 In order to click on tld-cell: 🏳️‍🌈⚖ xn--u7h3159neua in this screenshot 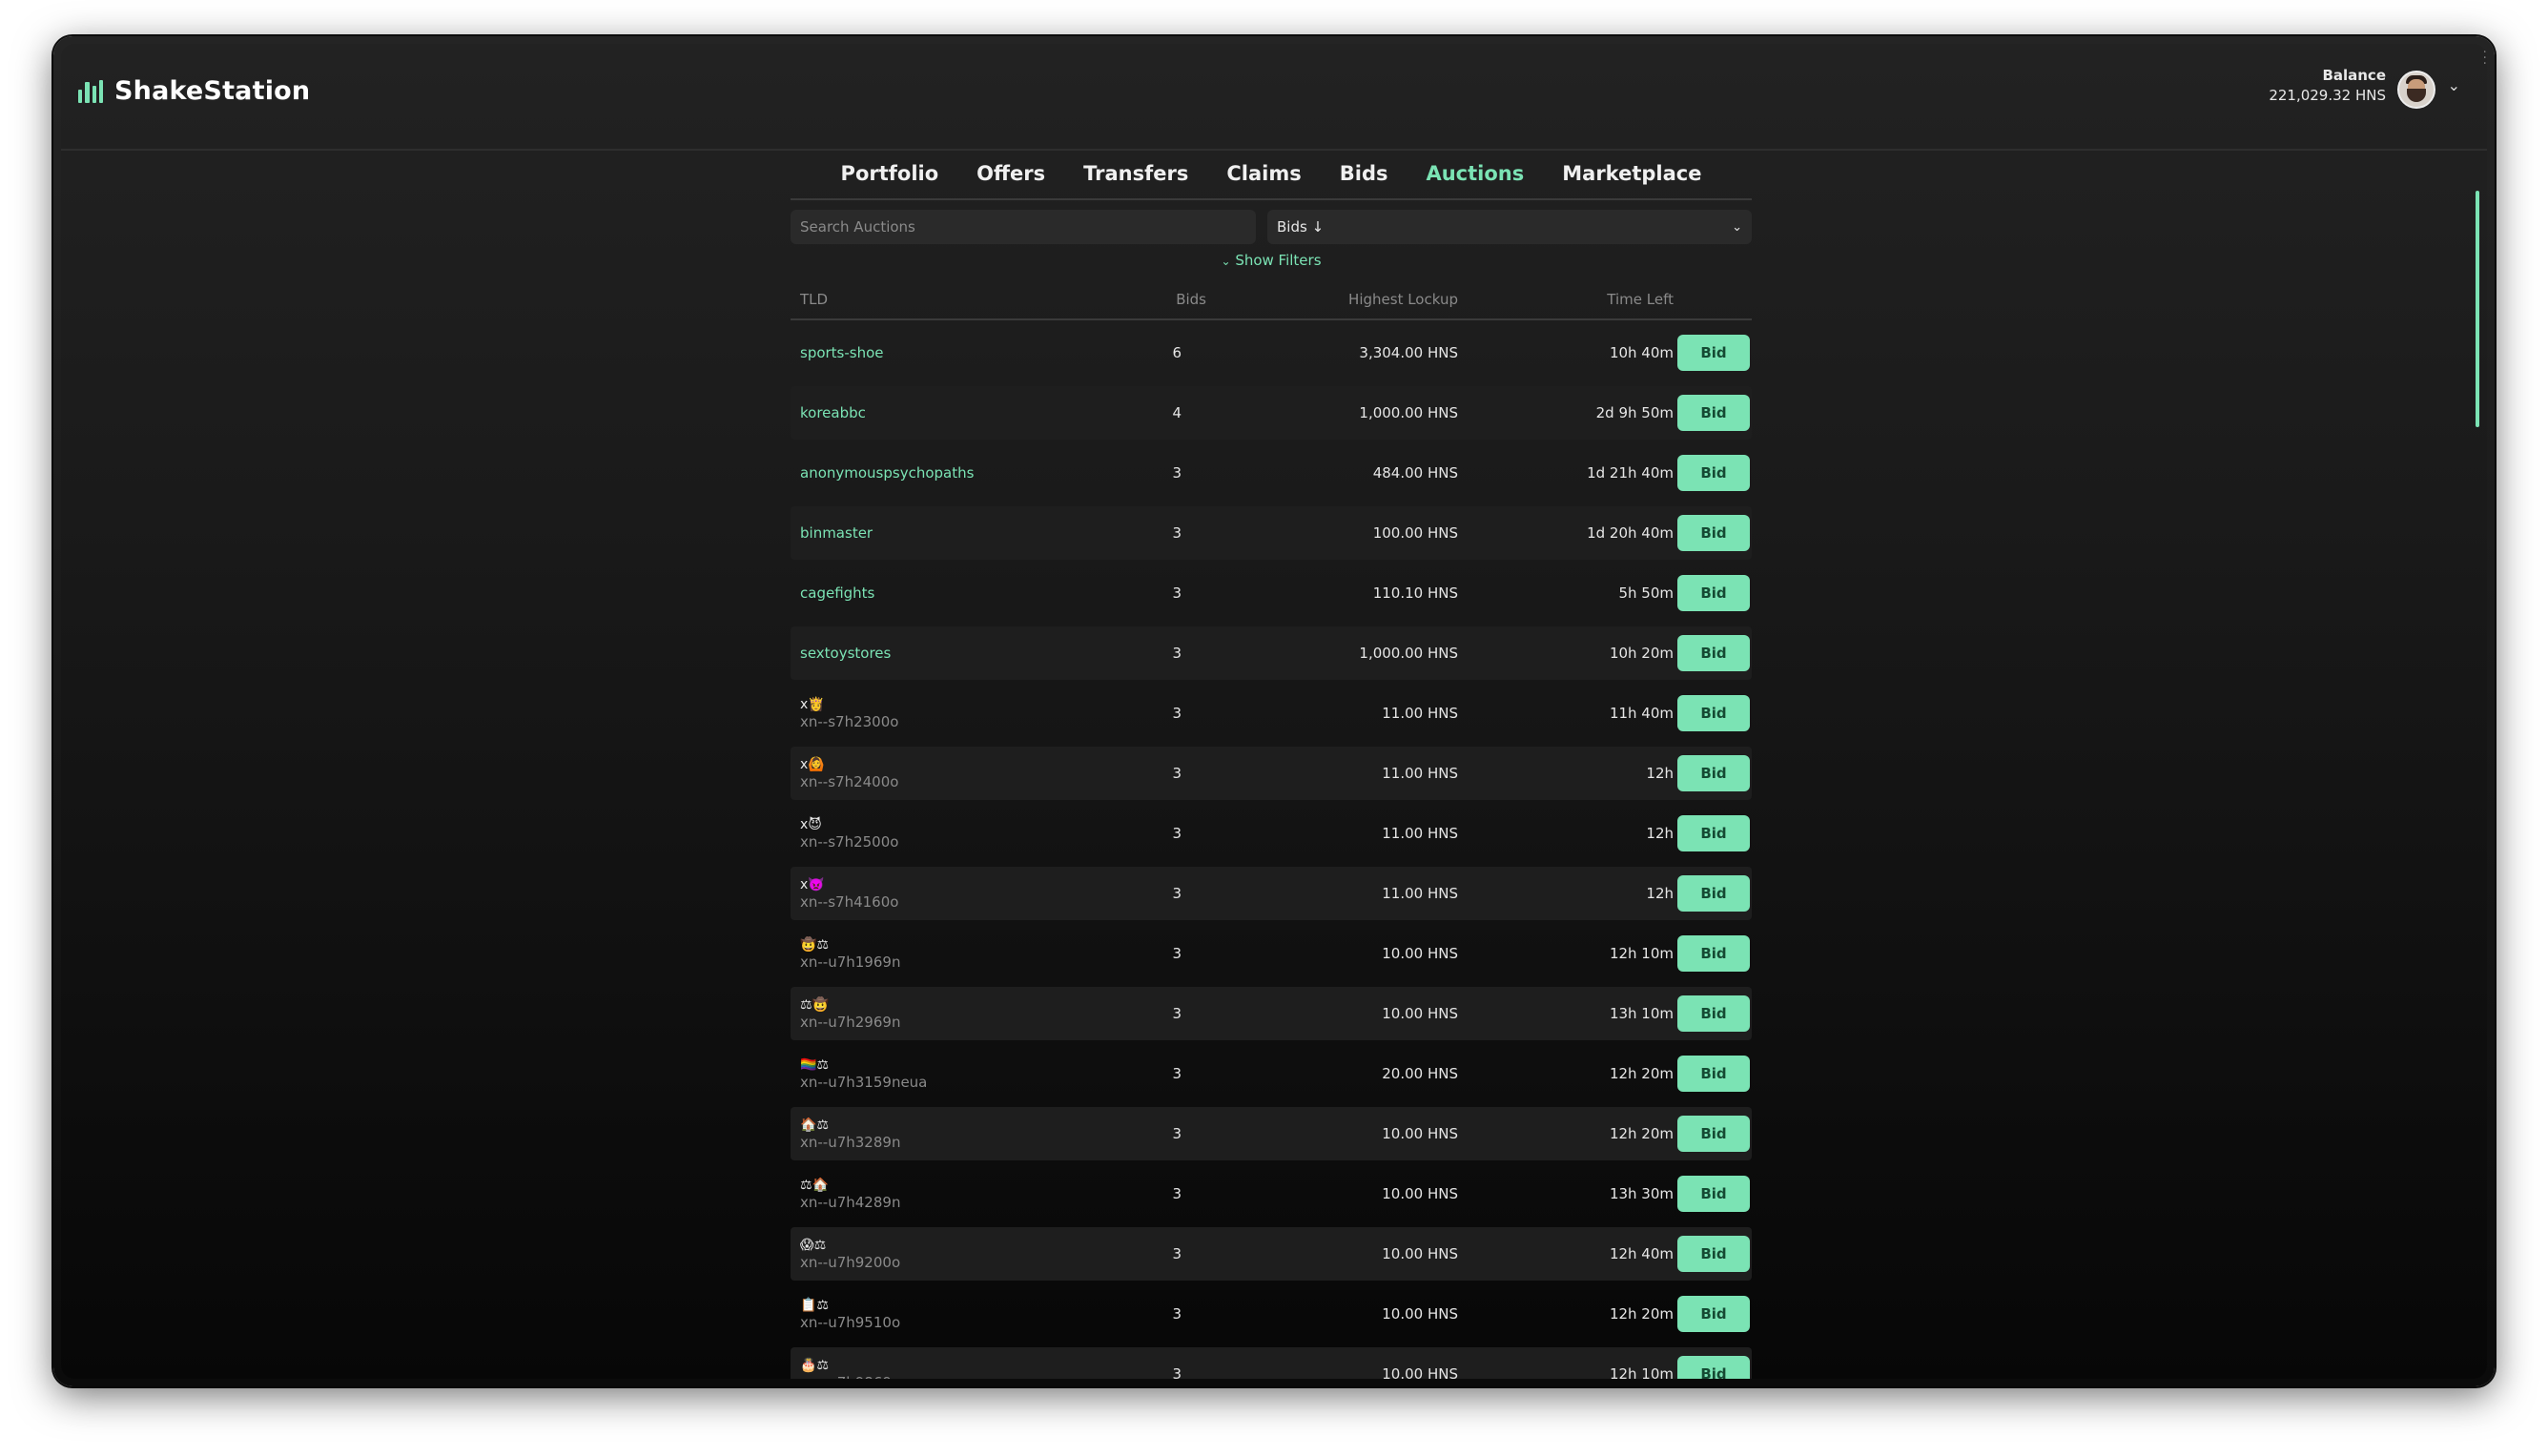, I will do `click(962, 1073)`.